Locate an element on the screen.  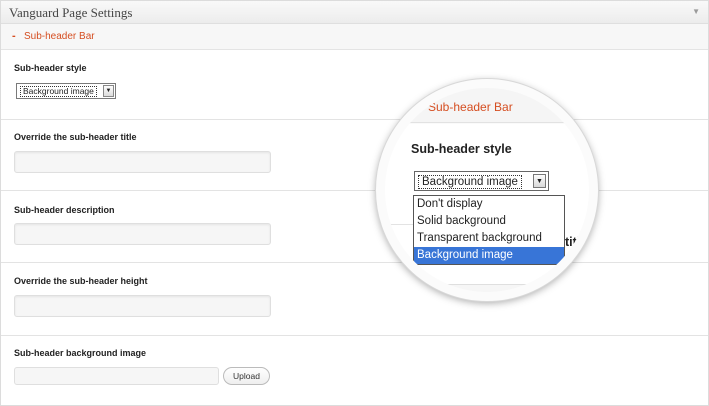
collapse-icon: - is located at coordinates (14, 36).